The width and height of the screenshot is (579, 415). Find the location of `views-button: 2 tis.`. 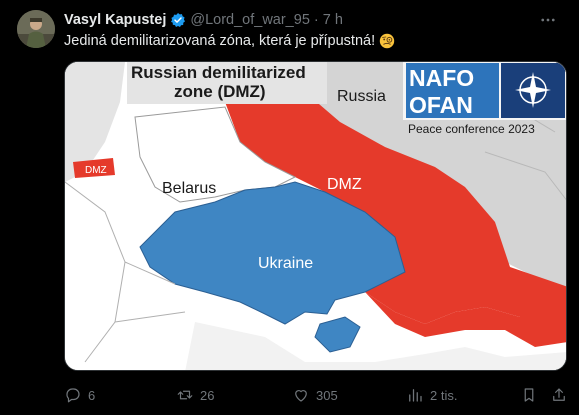

views-button: 2 tis. is located at coordinates (431, 395).